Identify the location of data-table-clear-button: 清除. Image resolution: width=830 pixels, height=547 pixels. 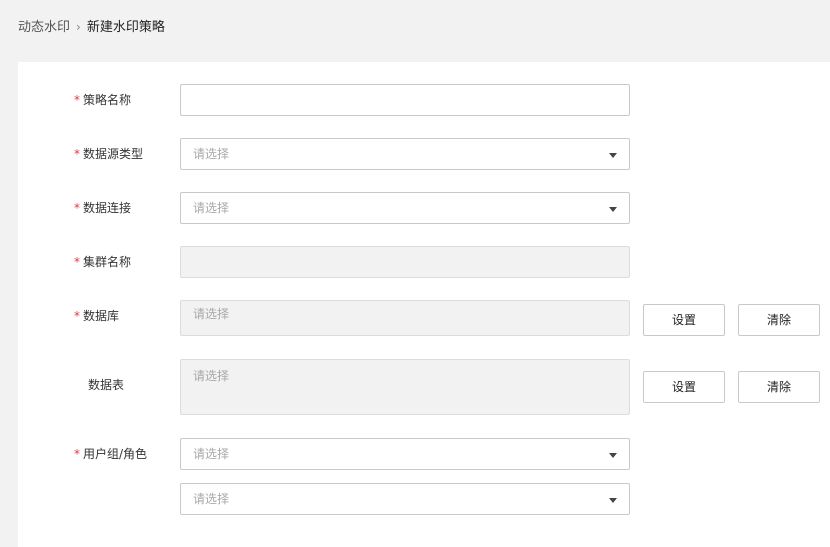
(779, 387).